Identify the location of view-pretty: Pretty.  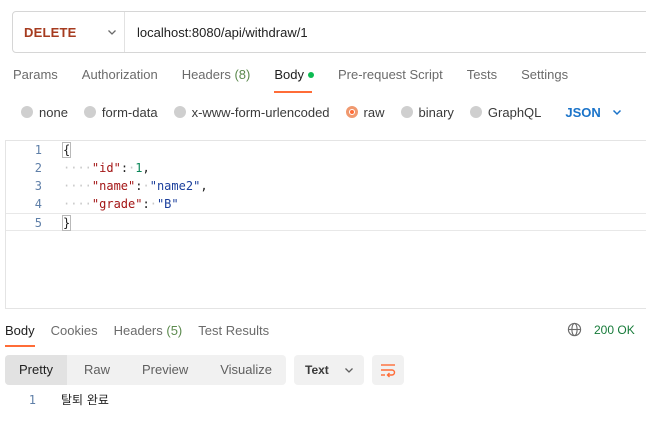
(36, 370).